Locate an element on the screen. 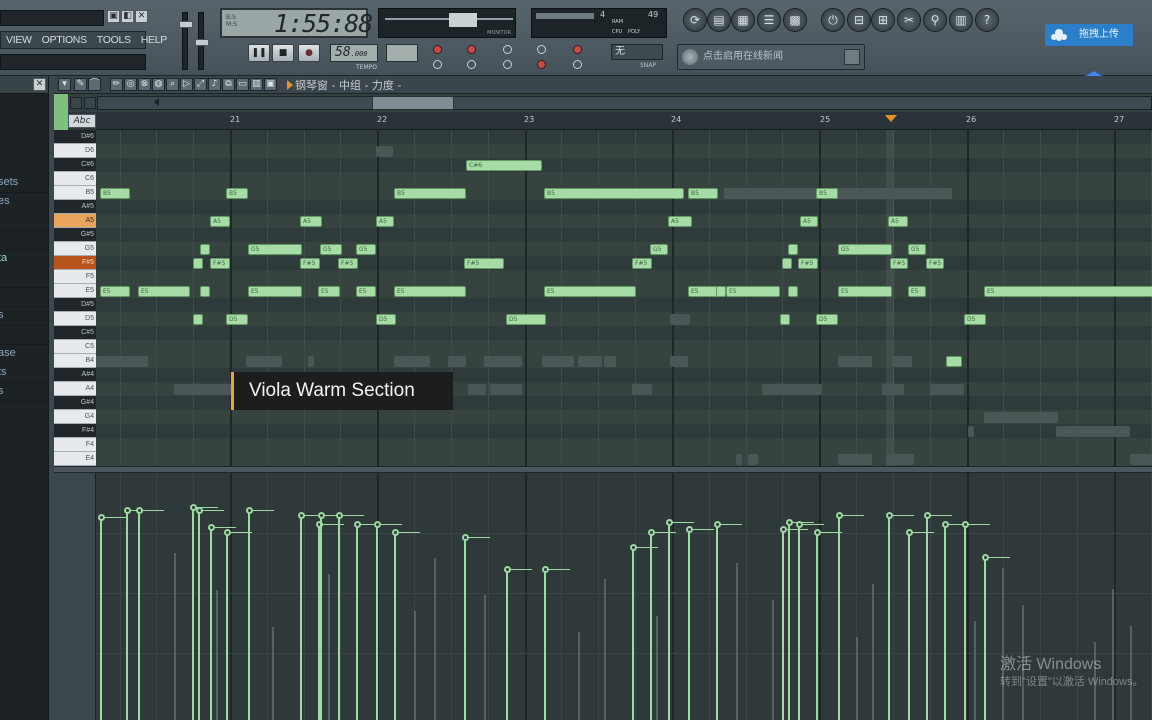 The height and width of the screenshot is (720, 1152). piano-key: F4 is located at coordinates (75, 445).